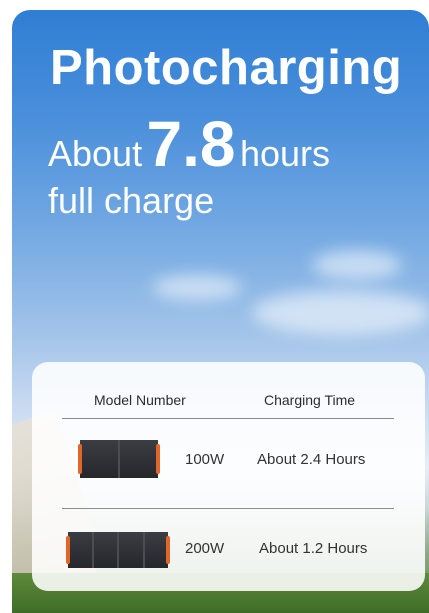  I want to click on solar-panel-200w-icon, so click(118, 550).